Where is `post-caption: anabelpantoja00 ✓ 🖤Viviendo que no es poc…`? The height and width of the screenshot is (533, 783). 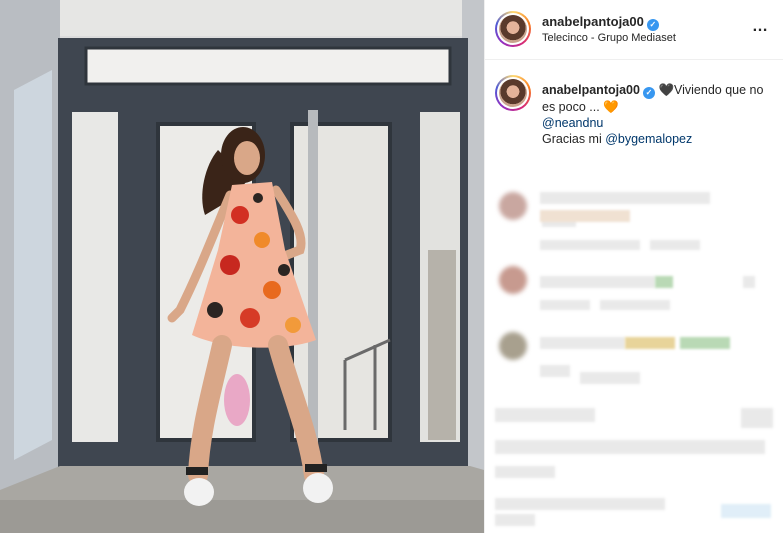
post-caption: anabelpantoja00 ✓ 🖤Viviendo que no es poc… is located at coordinates (634, 143).